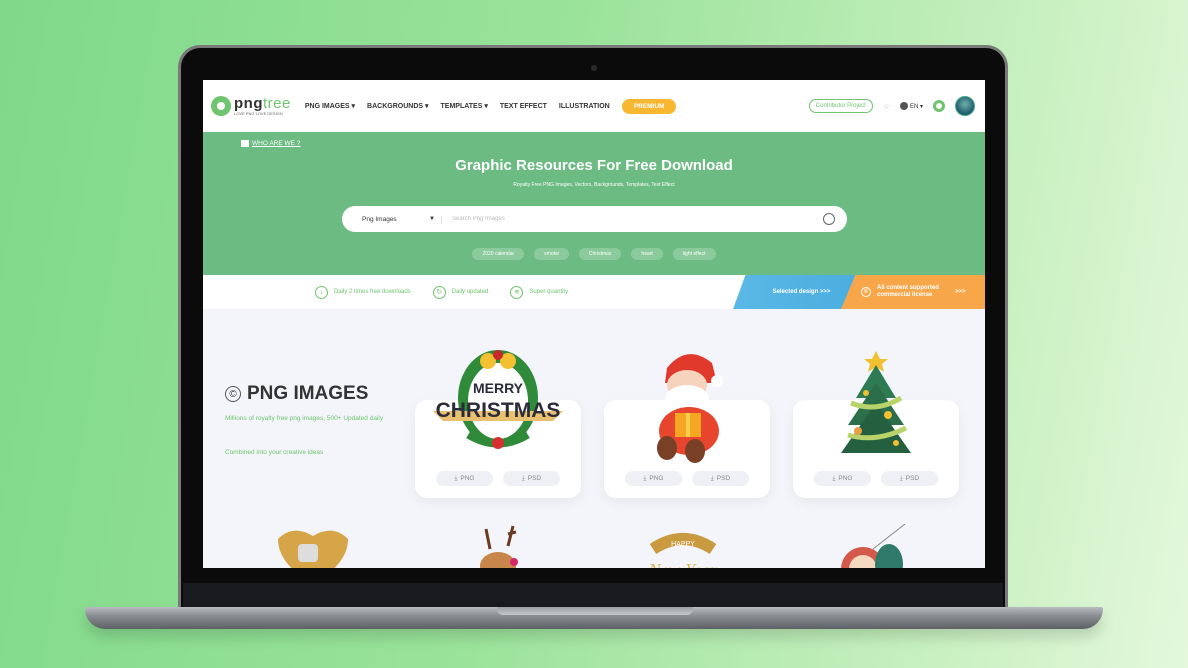 The height and width of the screenshot is (668, 1188). Describe the element at coordinates (886, 106) in the screenshot. I see `favorite-star-icon: ☆` at that location.